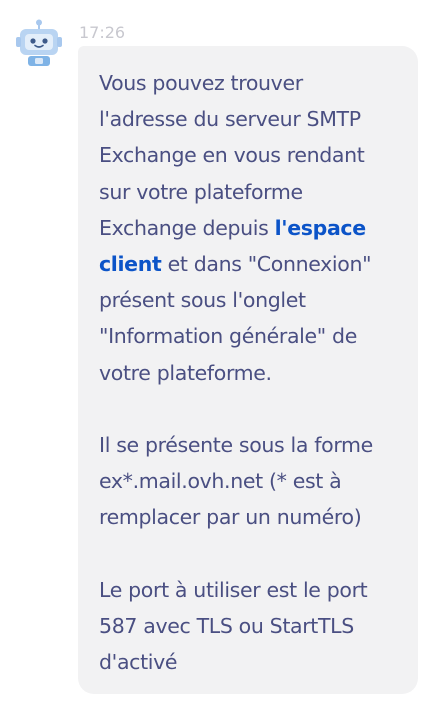 The height and width of the screenshot is (704, 442). Describe the element at coordinates (185, 372) in the screenshot. I see `text-line: votre plateforme.` at that location.